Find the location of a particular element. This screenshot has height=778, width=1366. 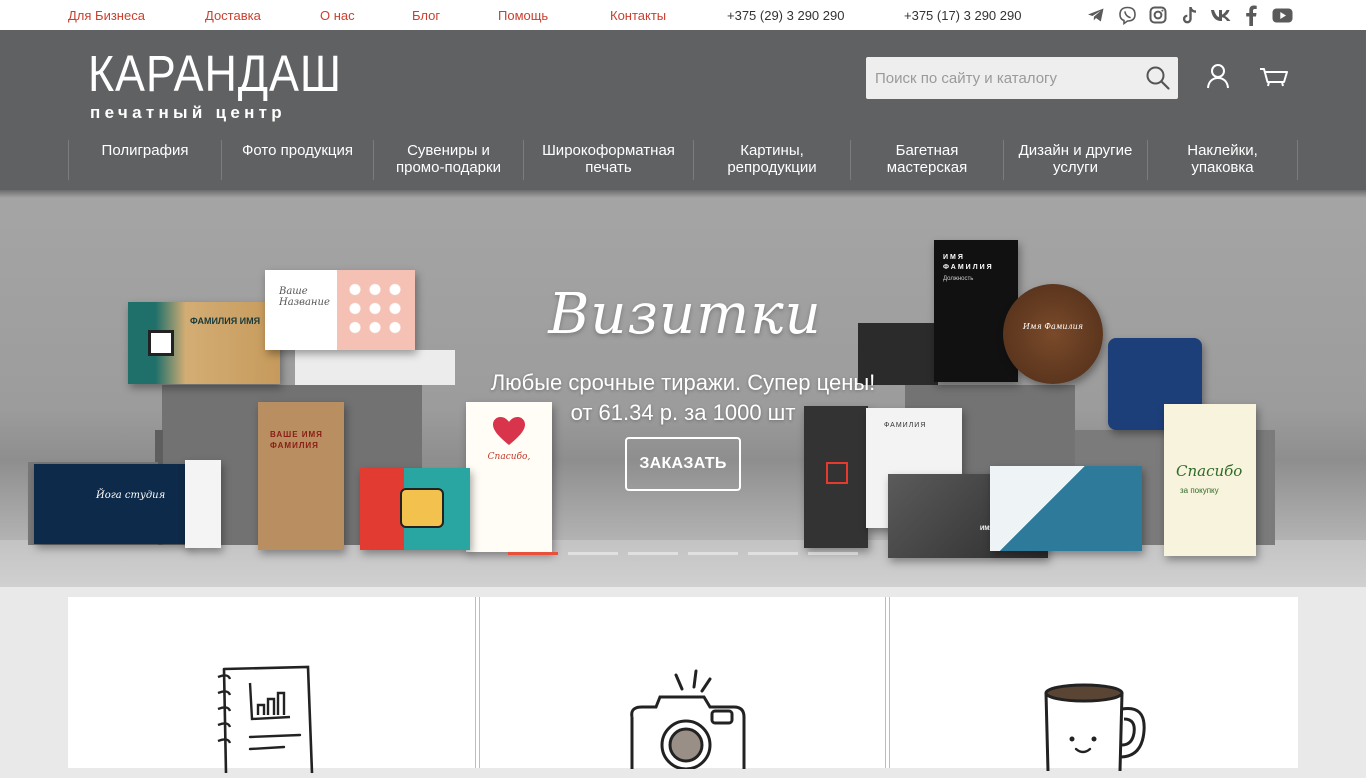

logo-subtitle: печатный центр is located at coordinates (188, 112).